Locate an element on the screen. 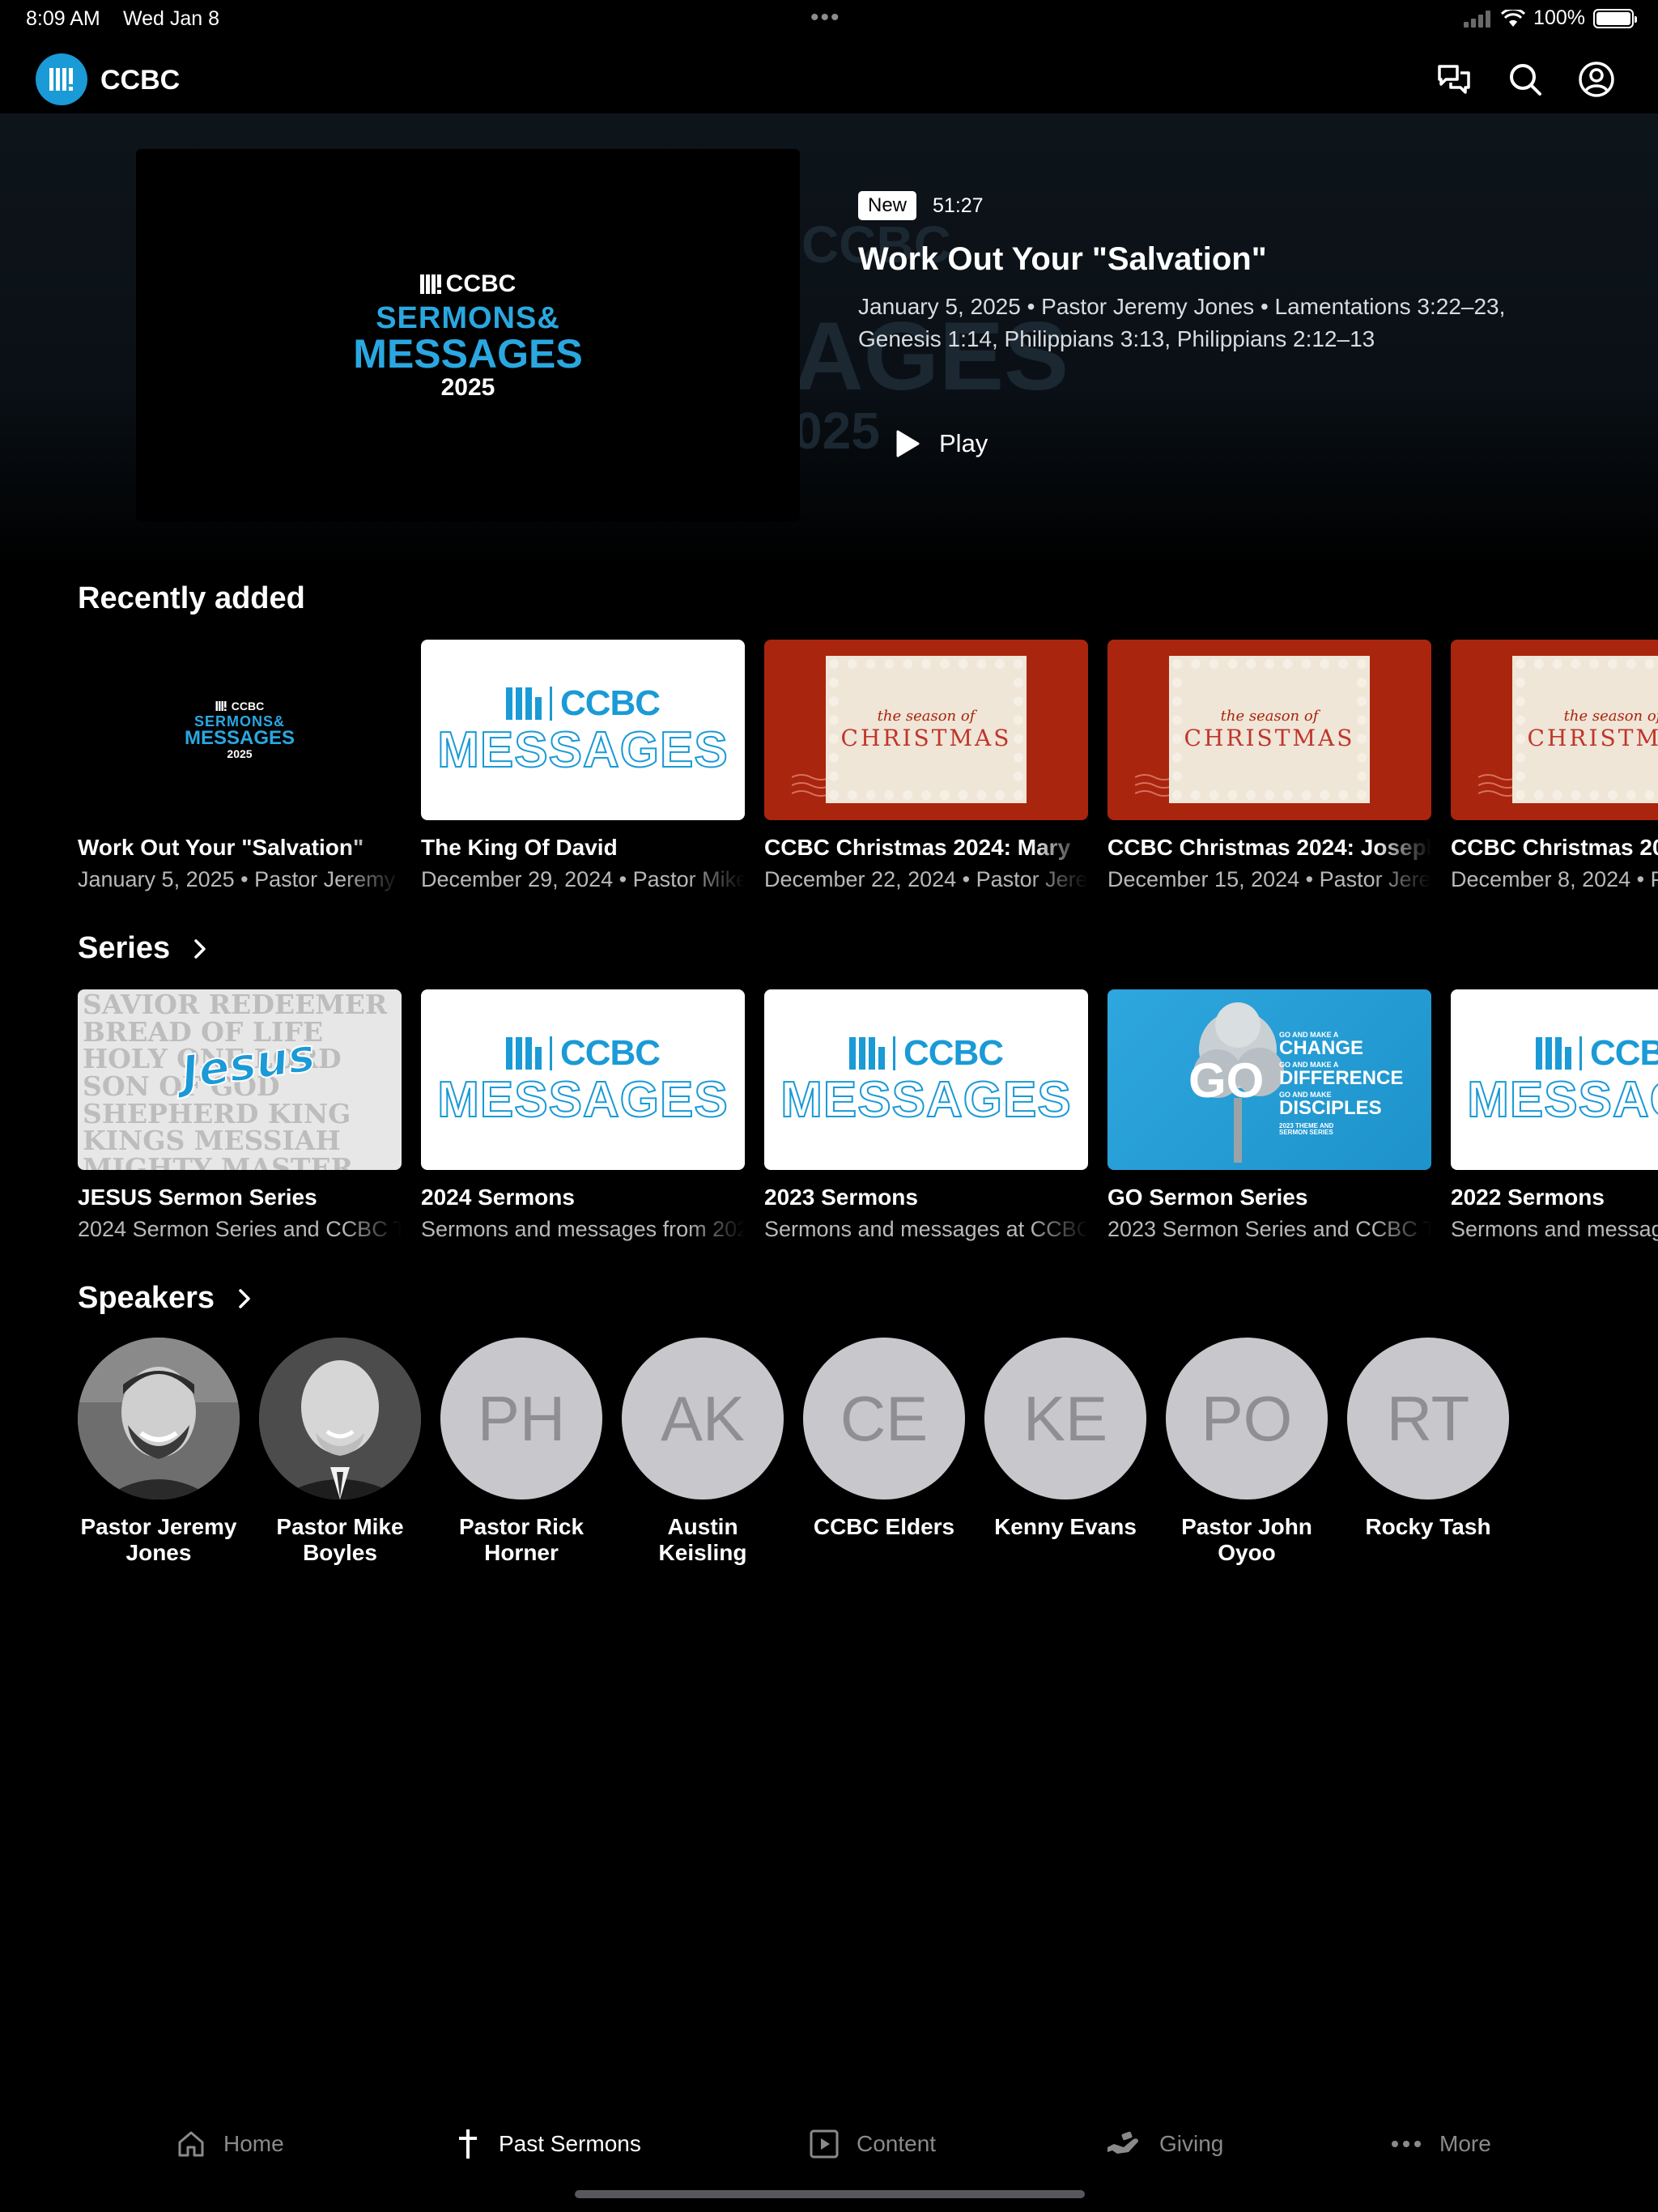 This screenshot has height=2212, width=1658. tab-home: Home is located at coordinates (229, 2144).